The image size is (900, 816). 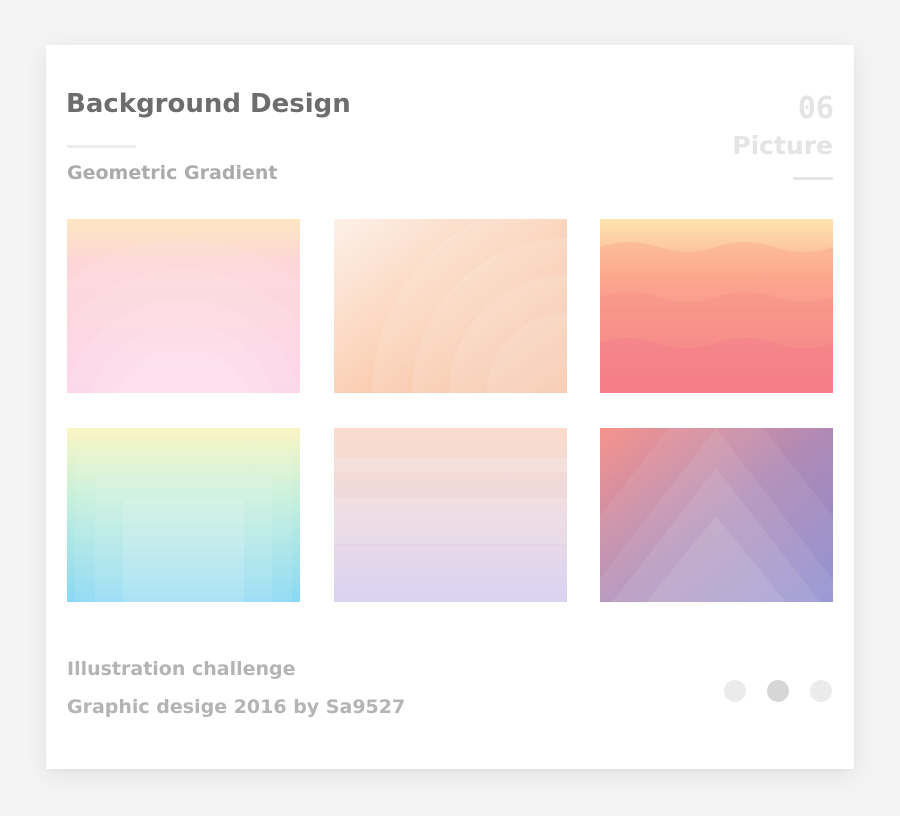 What do you see at coordinates (236, 707) in the screenshot?
I see `footer-credit: Graphic desige 2016 by Sa9527` at bounding box center [236, 707].